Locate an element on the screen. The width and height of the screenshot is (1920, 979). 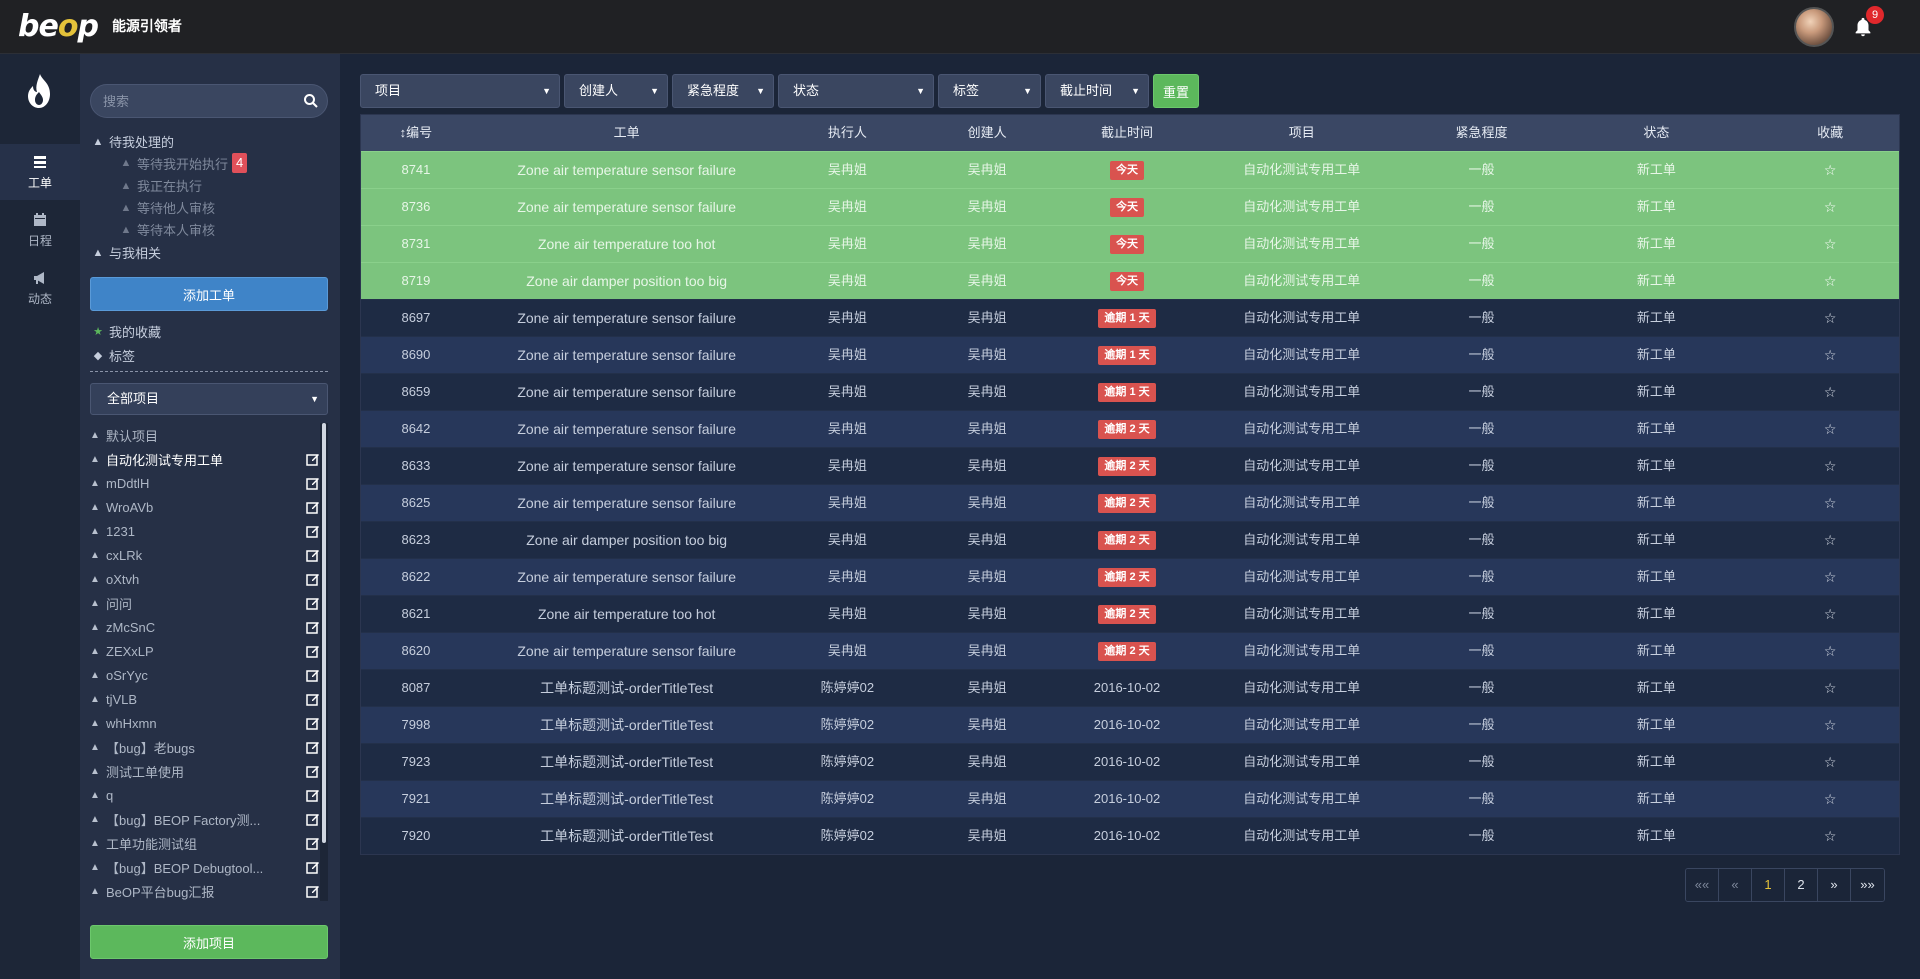
column-header-status: 状态 is located at coordinates (1656, 133).